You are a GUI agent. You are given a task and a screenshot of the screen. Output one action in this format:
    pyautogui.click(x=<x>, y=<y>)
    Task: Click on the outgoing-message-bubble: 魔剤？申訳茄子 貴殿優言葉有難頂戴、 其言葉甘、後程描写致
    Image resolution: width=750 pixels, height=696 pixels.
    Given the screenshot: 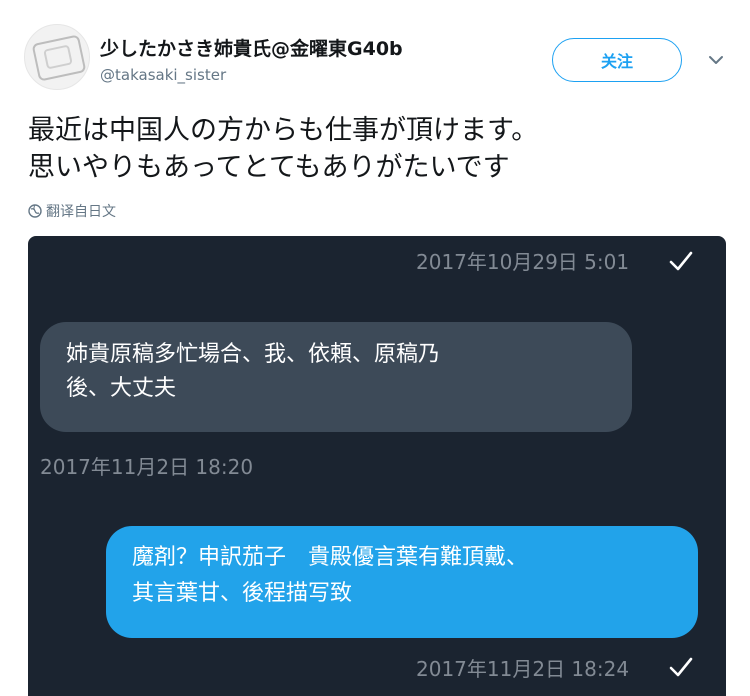 What is the action you would take?
    pyautogui.click(x=402, y=582)
    